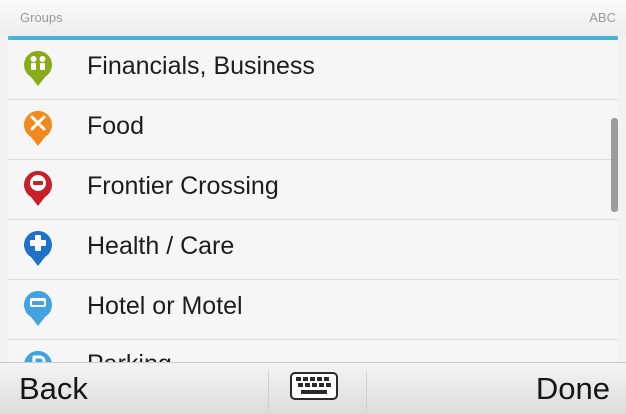 This screenshot has height=414, width=626. I want to click on list-item-financials-business: Financials, Business, so click(313, 70).